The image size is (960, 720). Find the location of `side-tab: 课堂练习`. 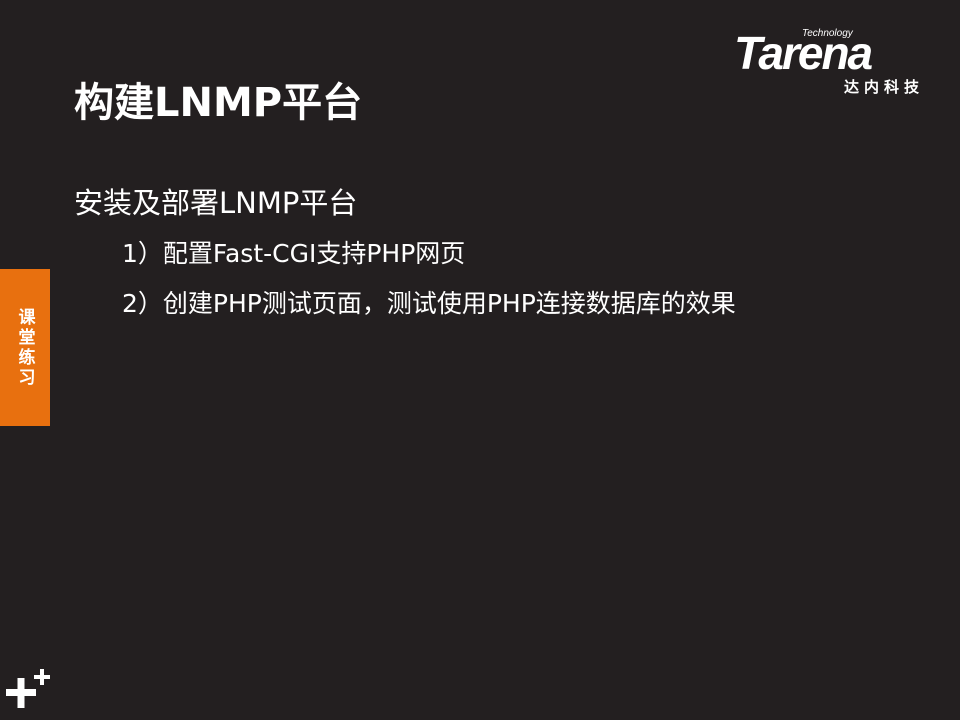

side-tab: 课堂练习 is located at coordinates (25, 347).